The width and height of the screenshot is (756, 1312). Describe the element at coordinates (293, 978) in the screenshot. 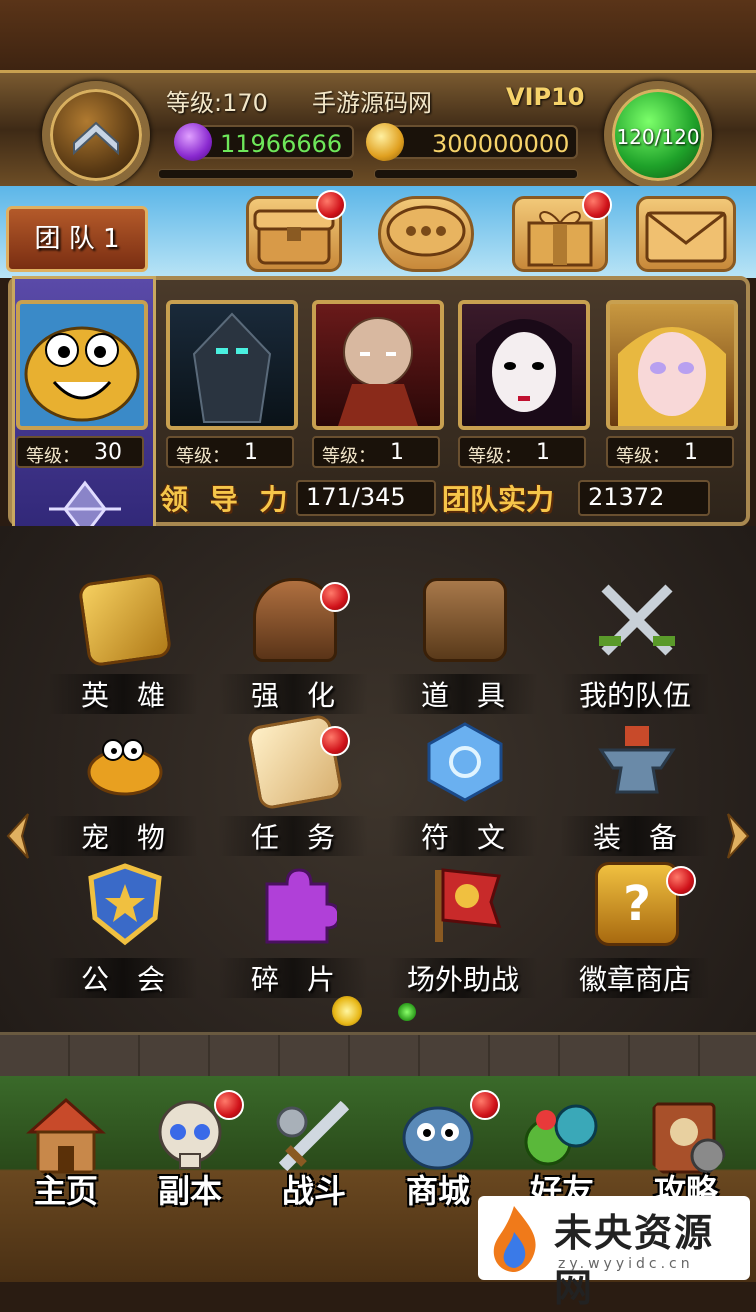

I see `menu-label: 碎 片` at that location.